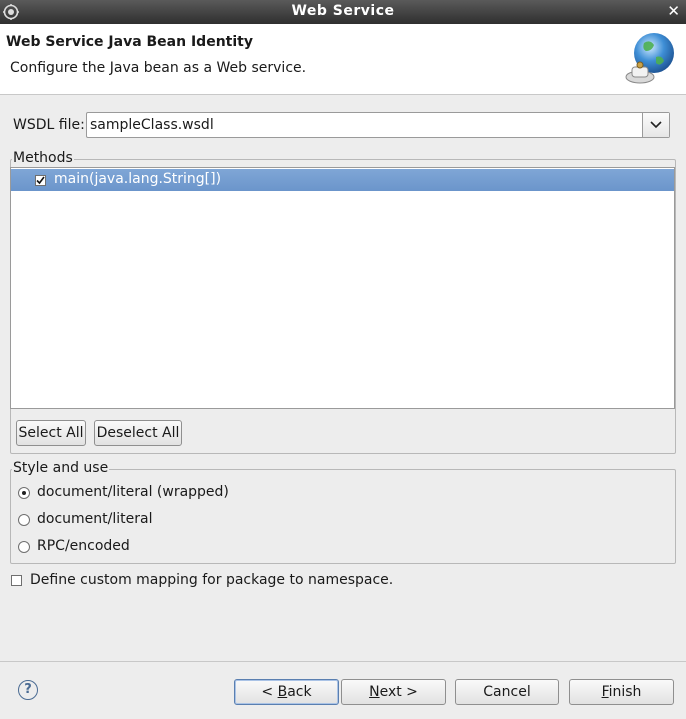 This screenshot has height=719, width=686. Describe the element at coordinates (507, 692) in the screenshot. I see `cancel-button: Cancel` at that location.